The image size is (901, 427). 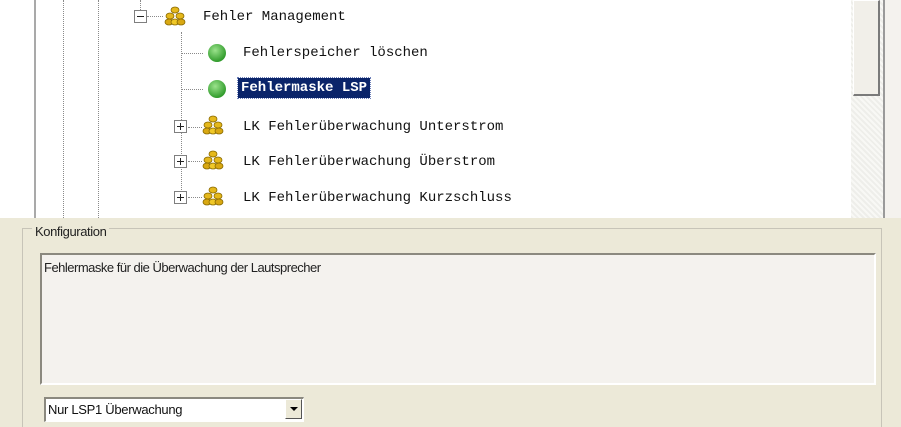 I want to click on tree-node-fehler-management: Fehler Management, so click(x=274, y=17).